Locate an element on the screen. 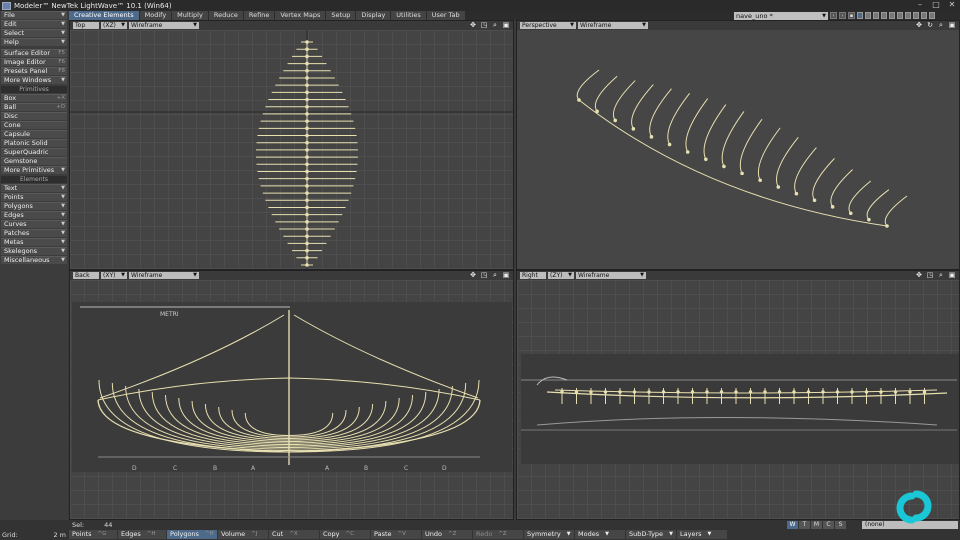 The width and height of the screenshot is (960, 540). menu-edit: Edit ▼ is located at coordinates (34, 24).